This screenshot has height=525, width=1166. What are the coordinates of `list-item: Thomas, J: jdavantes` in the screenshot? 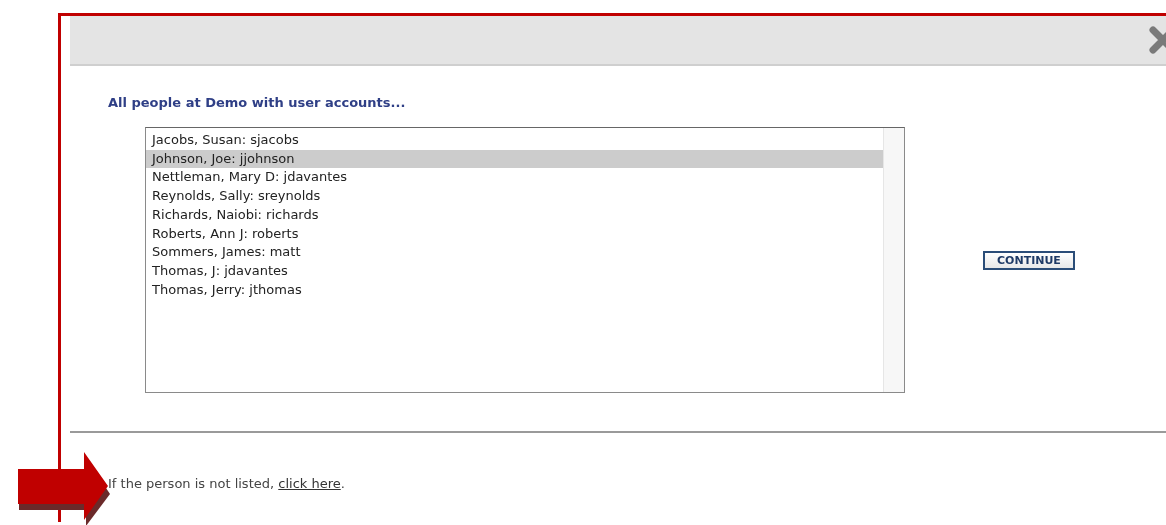 It's located at (514, 271).